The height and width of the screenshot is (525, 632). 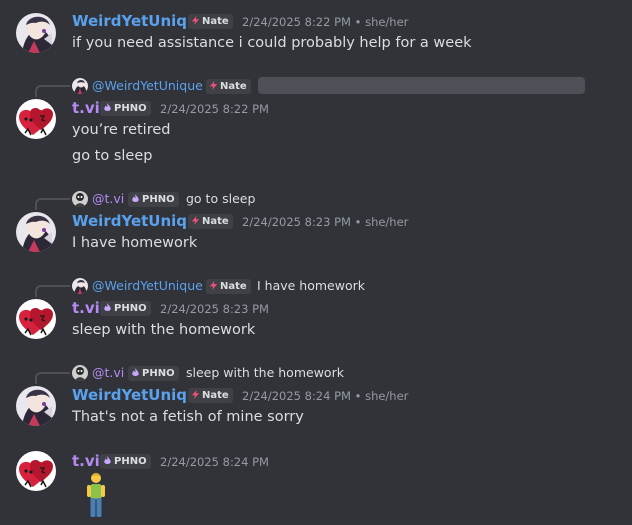 I want to click on timestamp-text: 2/24/2025 8:24 PM, so click(x=296, y=396).